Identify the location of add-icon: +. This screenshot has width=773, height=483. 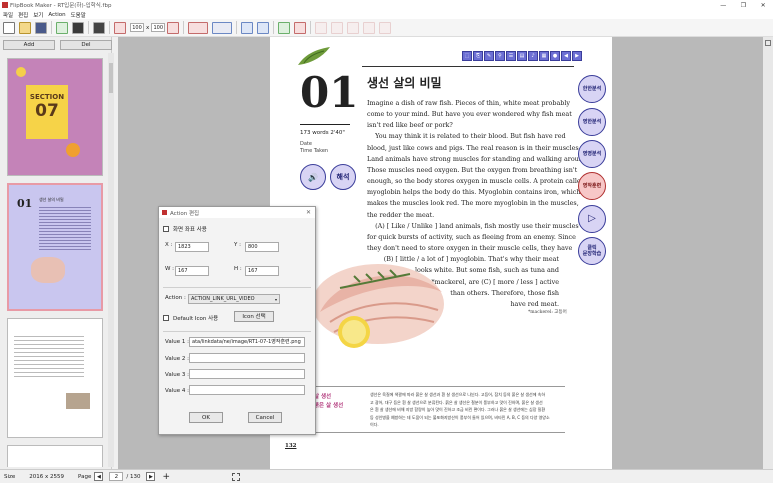
(166, 477).